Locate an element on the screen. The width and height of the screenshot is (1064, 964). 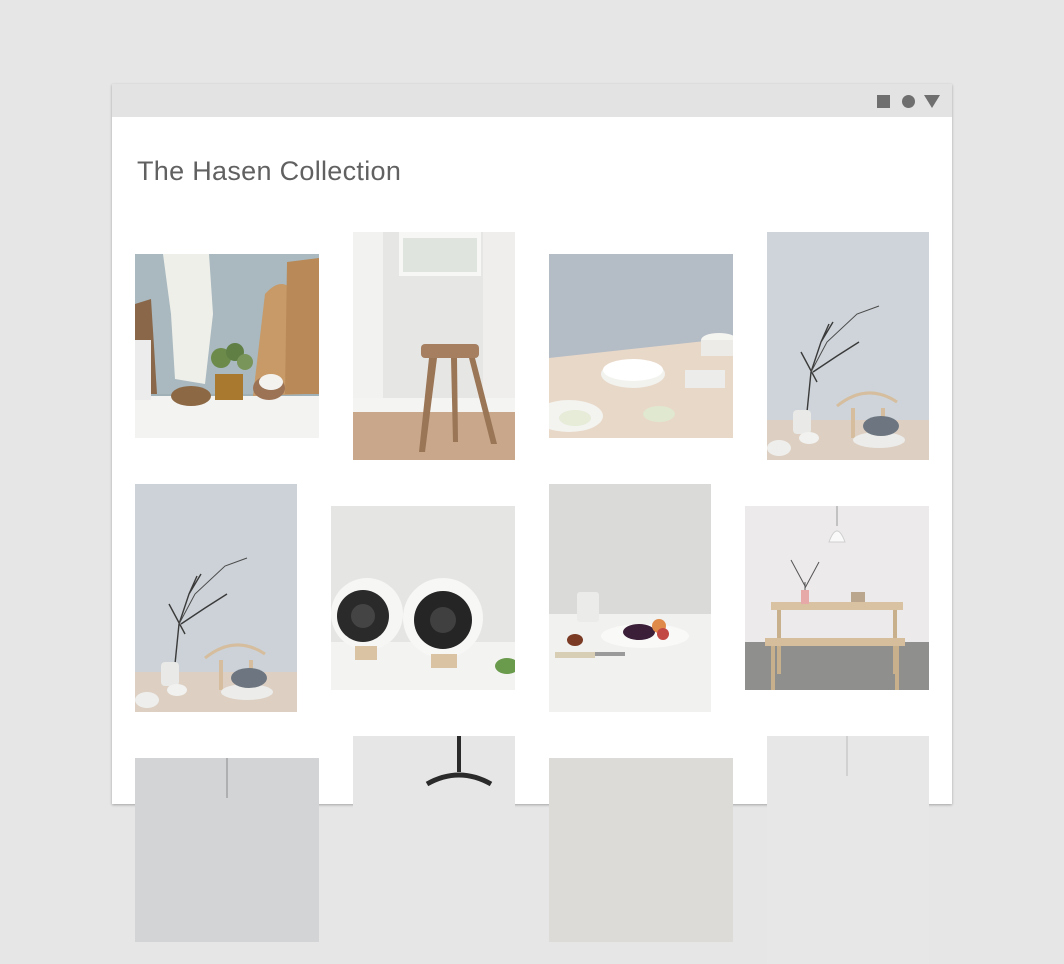
window-titlebar is located at coordinates (532, 100).